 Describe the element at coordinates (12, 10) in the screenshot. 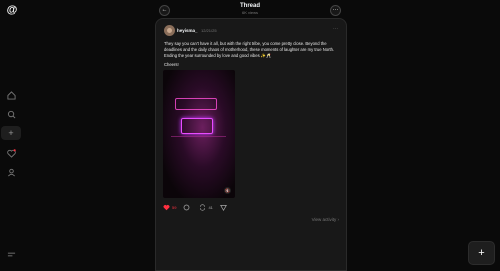

I see `threads-logo-icon: @` at that location.